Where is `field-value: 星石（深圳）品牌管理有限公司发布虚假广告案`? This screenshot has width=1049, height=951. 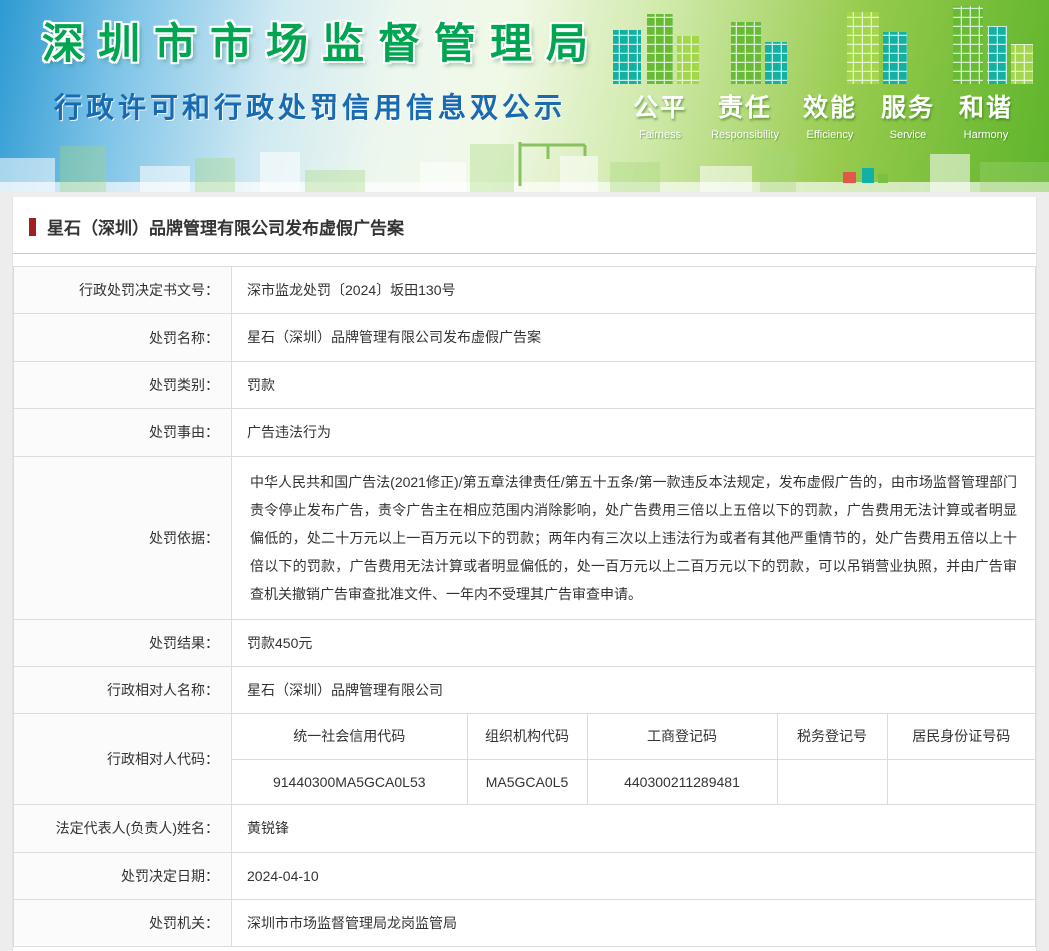
field-value: 星石（深圳）品牌管理有限公司发布虚假广告案 is located at coordinates (633, 337).